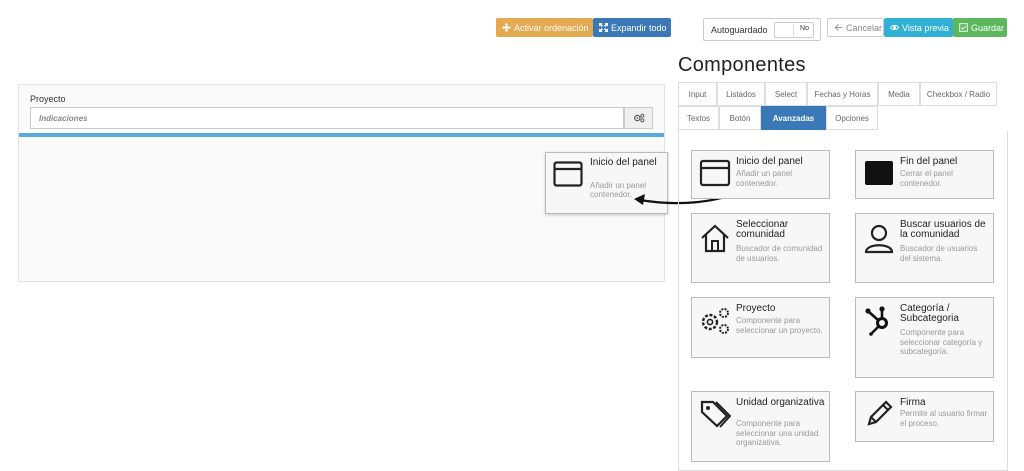  Describe the element at coordinates (793, 118) in the screenshot. I see `tab-avanzadas: Avanzadas` at that location.